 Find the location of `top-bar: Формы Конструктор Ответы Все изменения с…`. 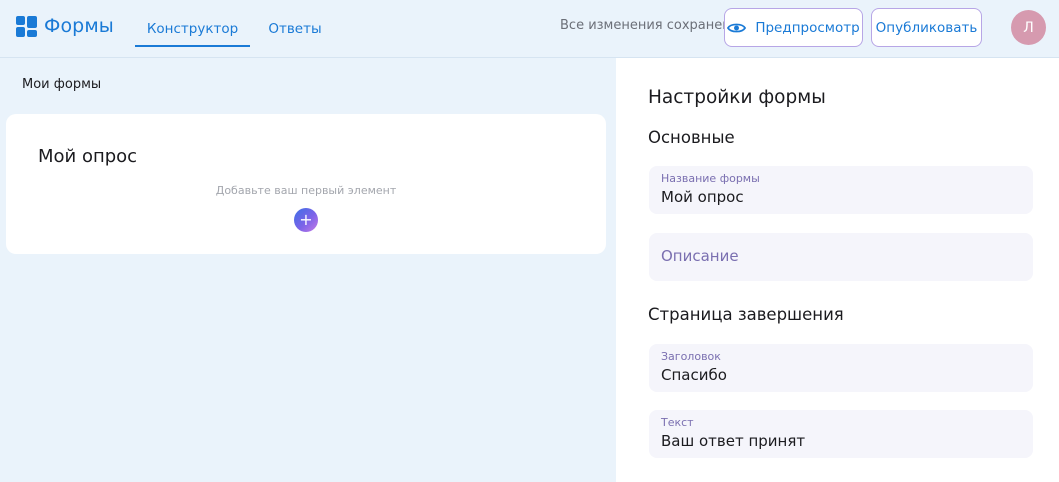

top-bar: Формы Конструктор Ответы Все изменения с… is located at coordinates (529, 29).